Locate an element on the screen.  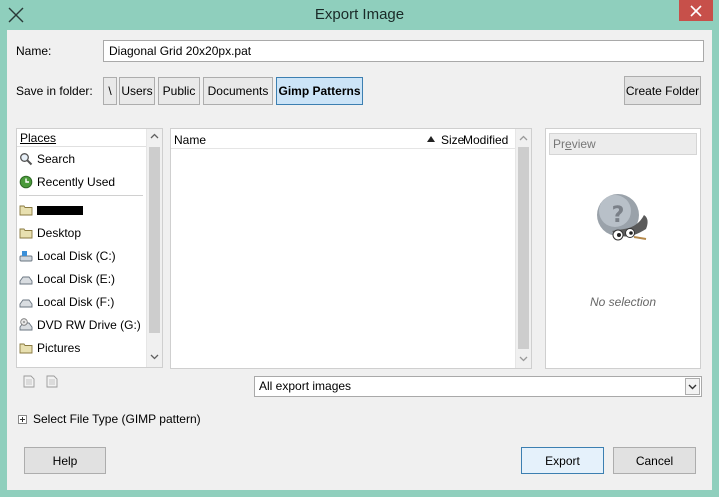
places-separator is located at coordinates (81, 195).